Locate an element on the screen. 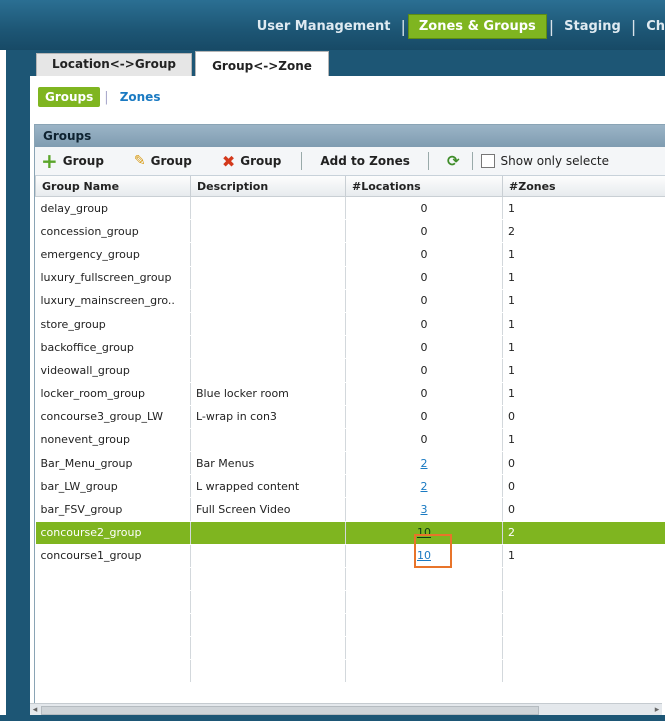 This screenshot has width=665, height=721. toolbar-separator is located at coordinates (428, 161).